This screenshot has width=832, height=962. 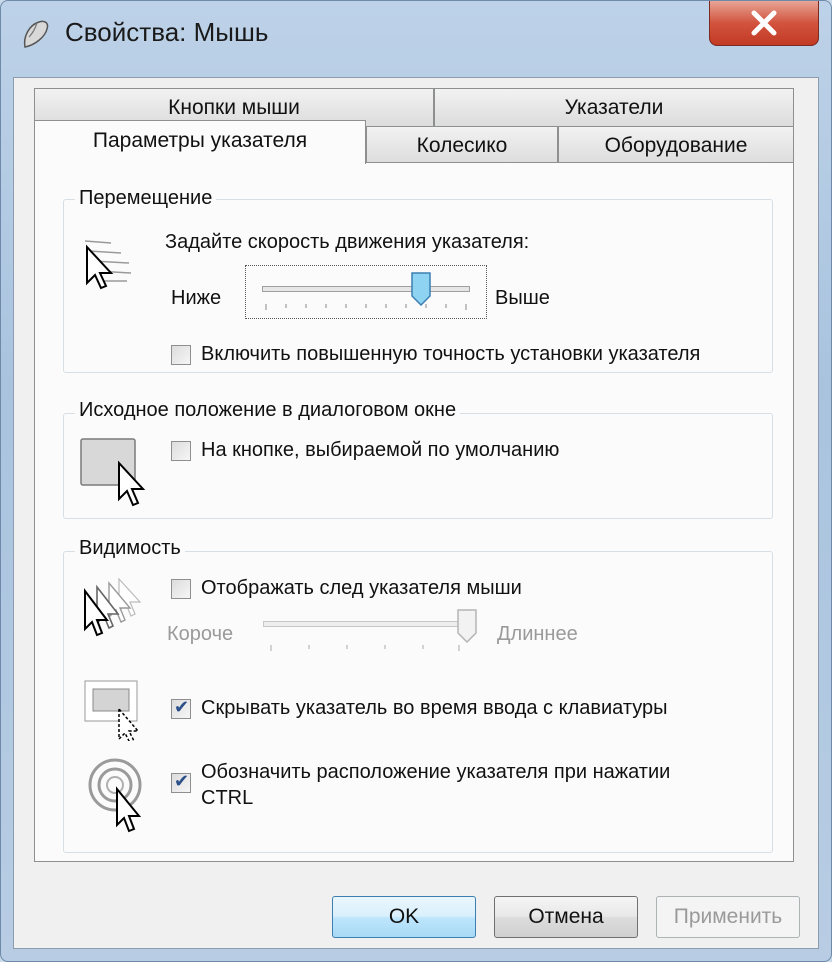 What do you see at coordinates (234, 107) in the screenshot?
I see `tab-label: Кнопки мыши` at bounding box center [234, 107].